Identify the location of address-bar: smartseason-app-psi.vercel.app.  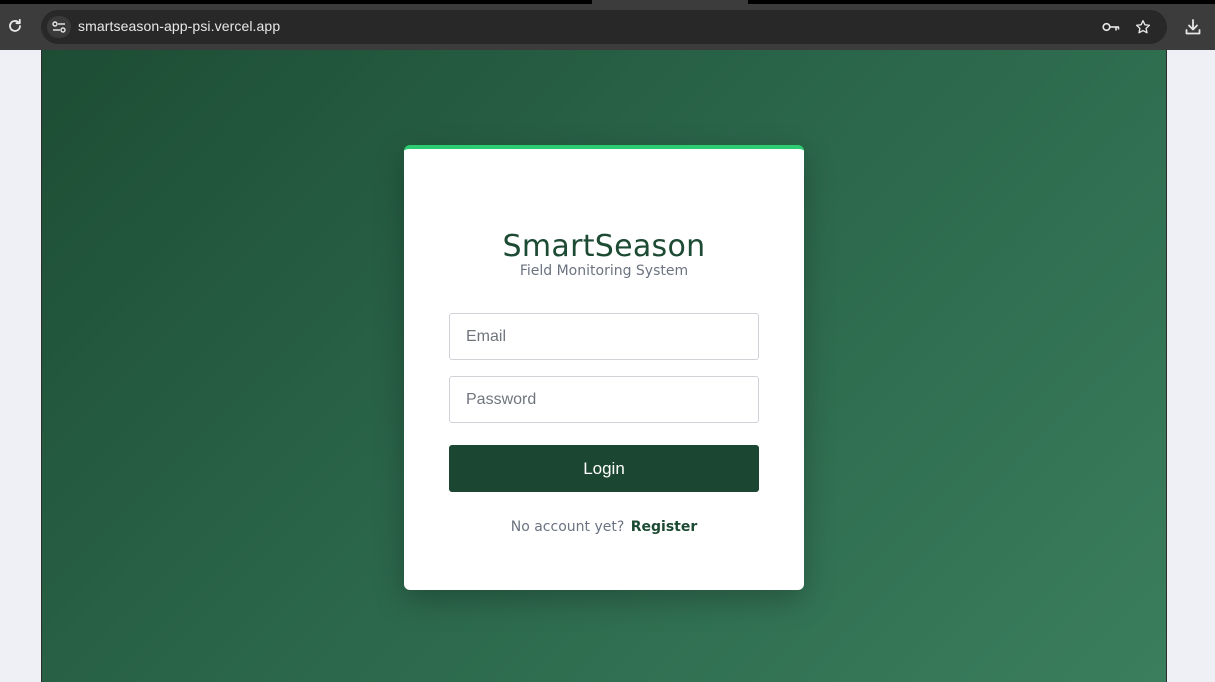
(604, 27).